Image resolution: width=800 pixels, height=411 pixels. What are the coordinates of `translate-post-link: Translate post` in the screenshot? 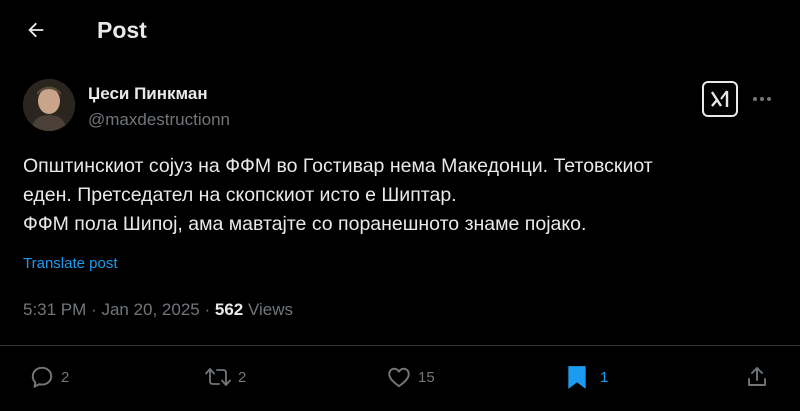 It's located at (70, 263).